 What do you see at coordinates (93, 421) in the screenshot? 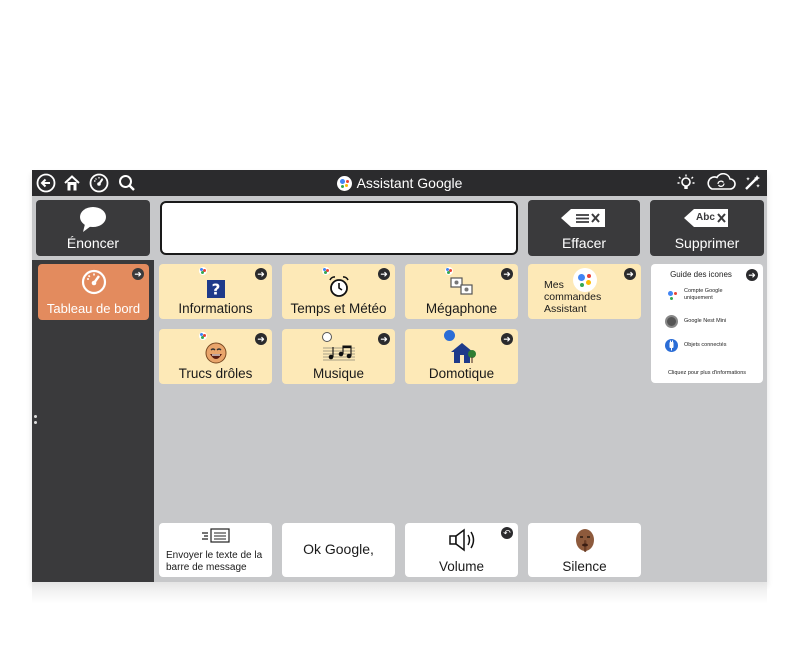
I see `sidebar: ➜ Tableau de bord` at bounding box center [93, 421].